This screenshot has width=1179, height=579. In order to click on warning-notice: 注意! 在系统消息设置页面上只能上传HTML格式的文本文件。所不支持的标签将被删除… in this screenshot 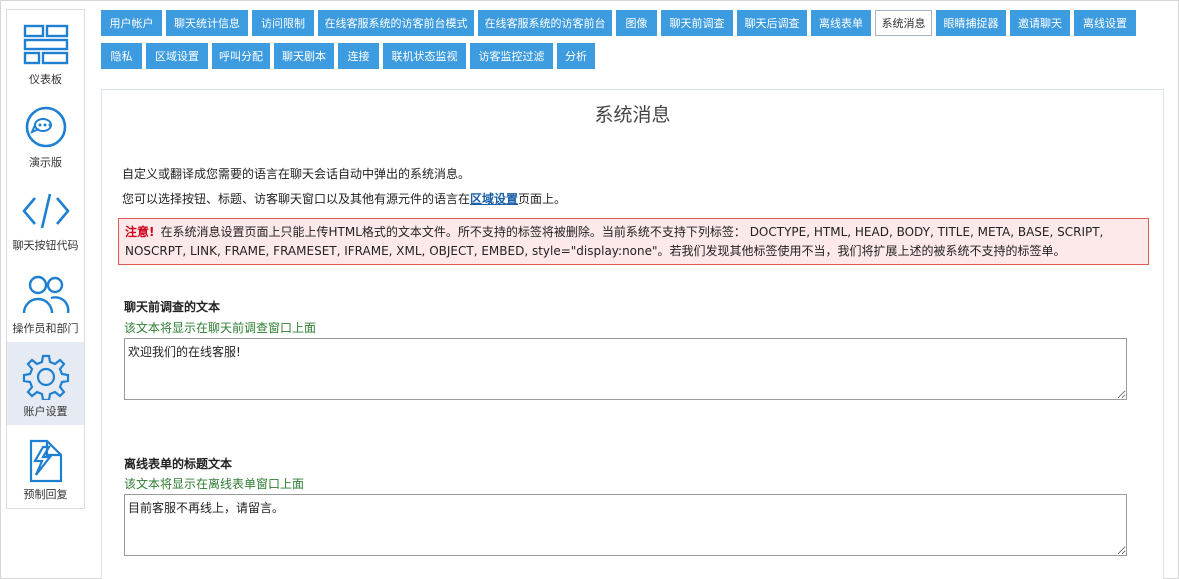, I will do `click(633, 241)`.